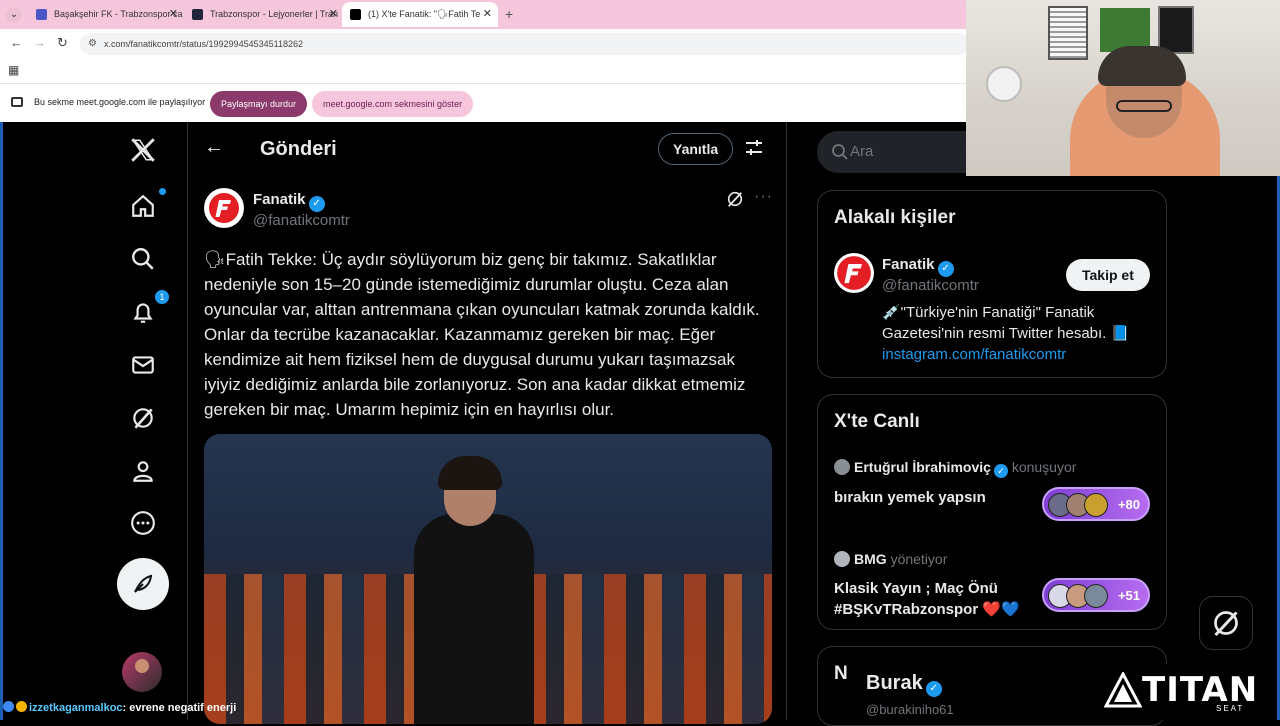  What do you see at coordinates (143, 523) in the screenshot?
I see `more-options-icon` at bounding box center [143, 523].